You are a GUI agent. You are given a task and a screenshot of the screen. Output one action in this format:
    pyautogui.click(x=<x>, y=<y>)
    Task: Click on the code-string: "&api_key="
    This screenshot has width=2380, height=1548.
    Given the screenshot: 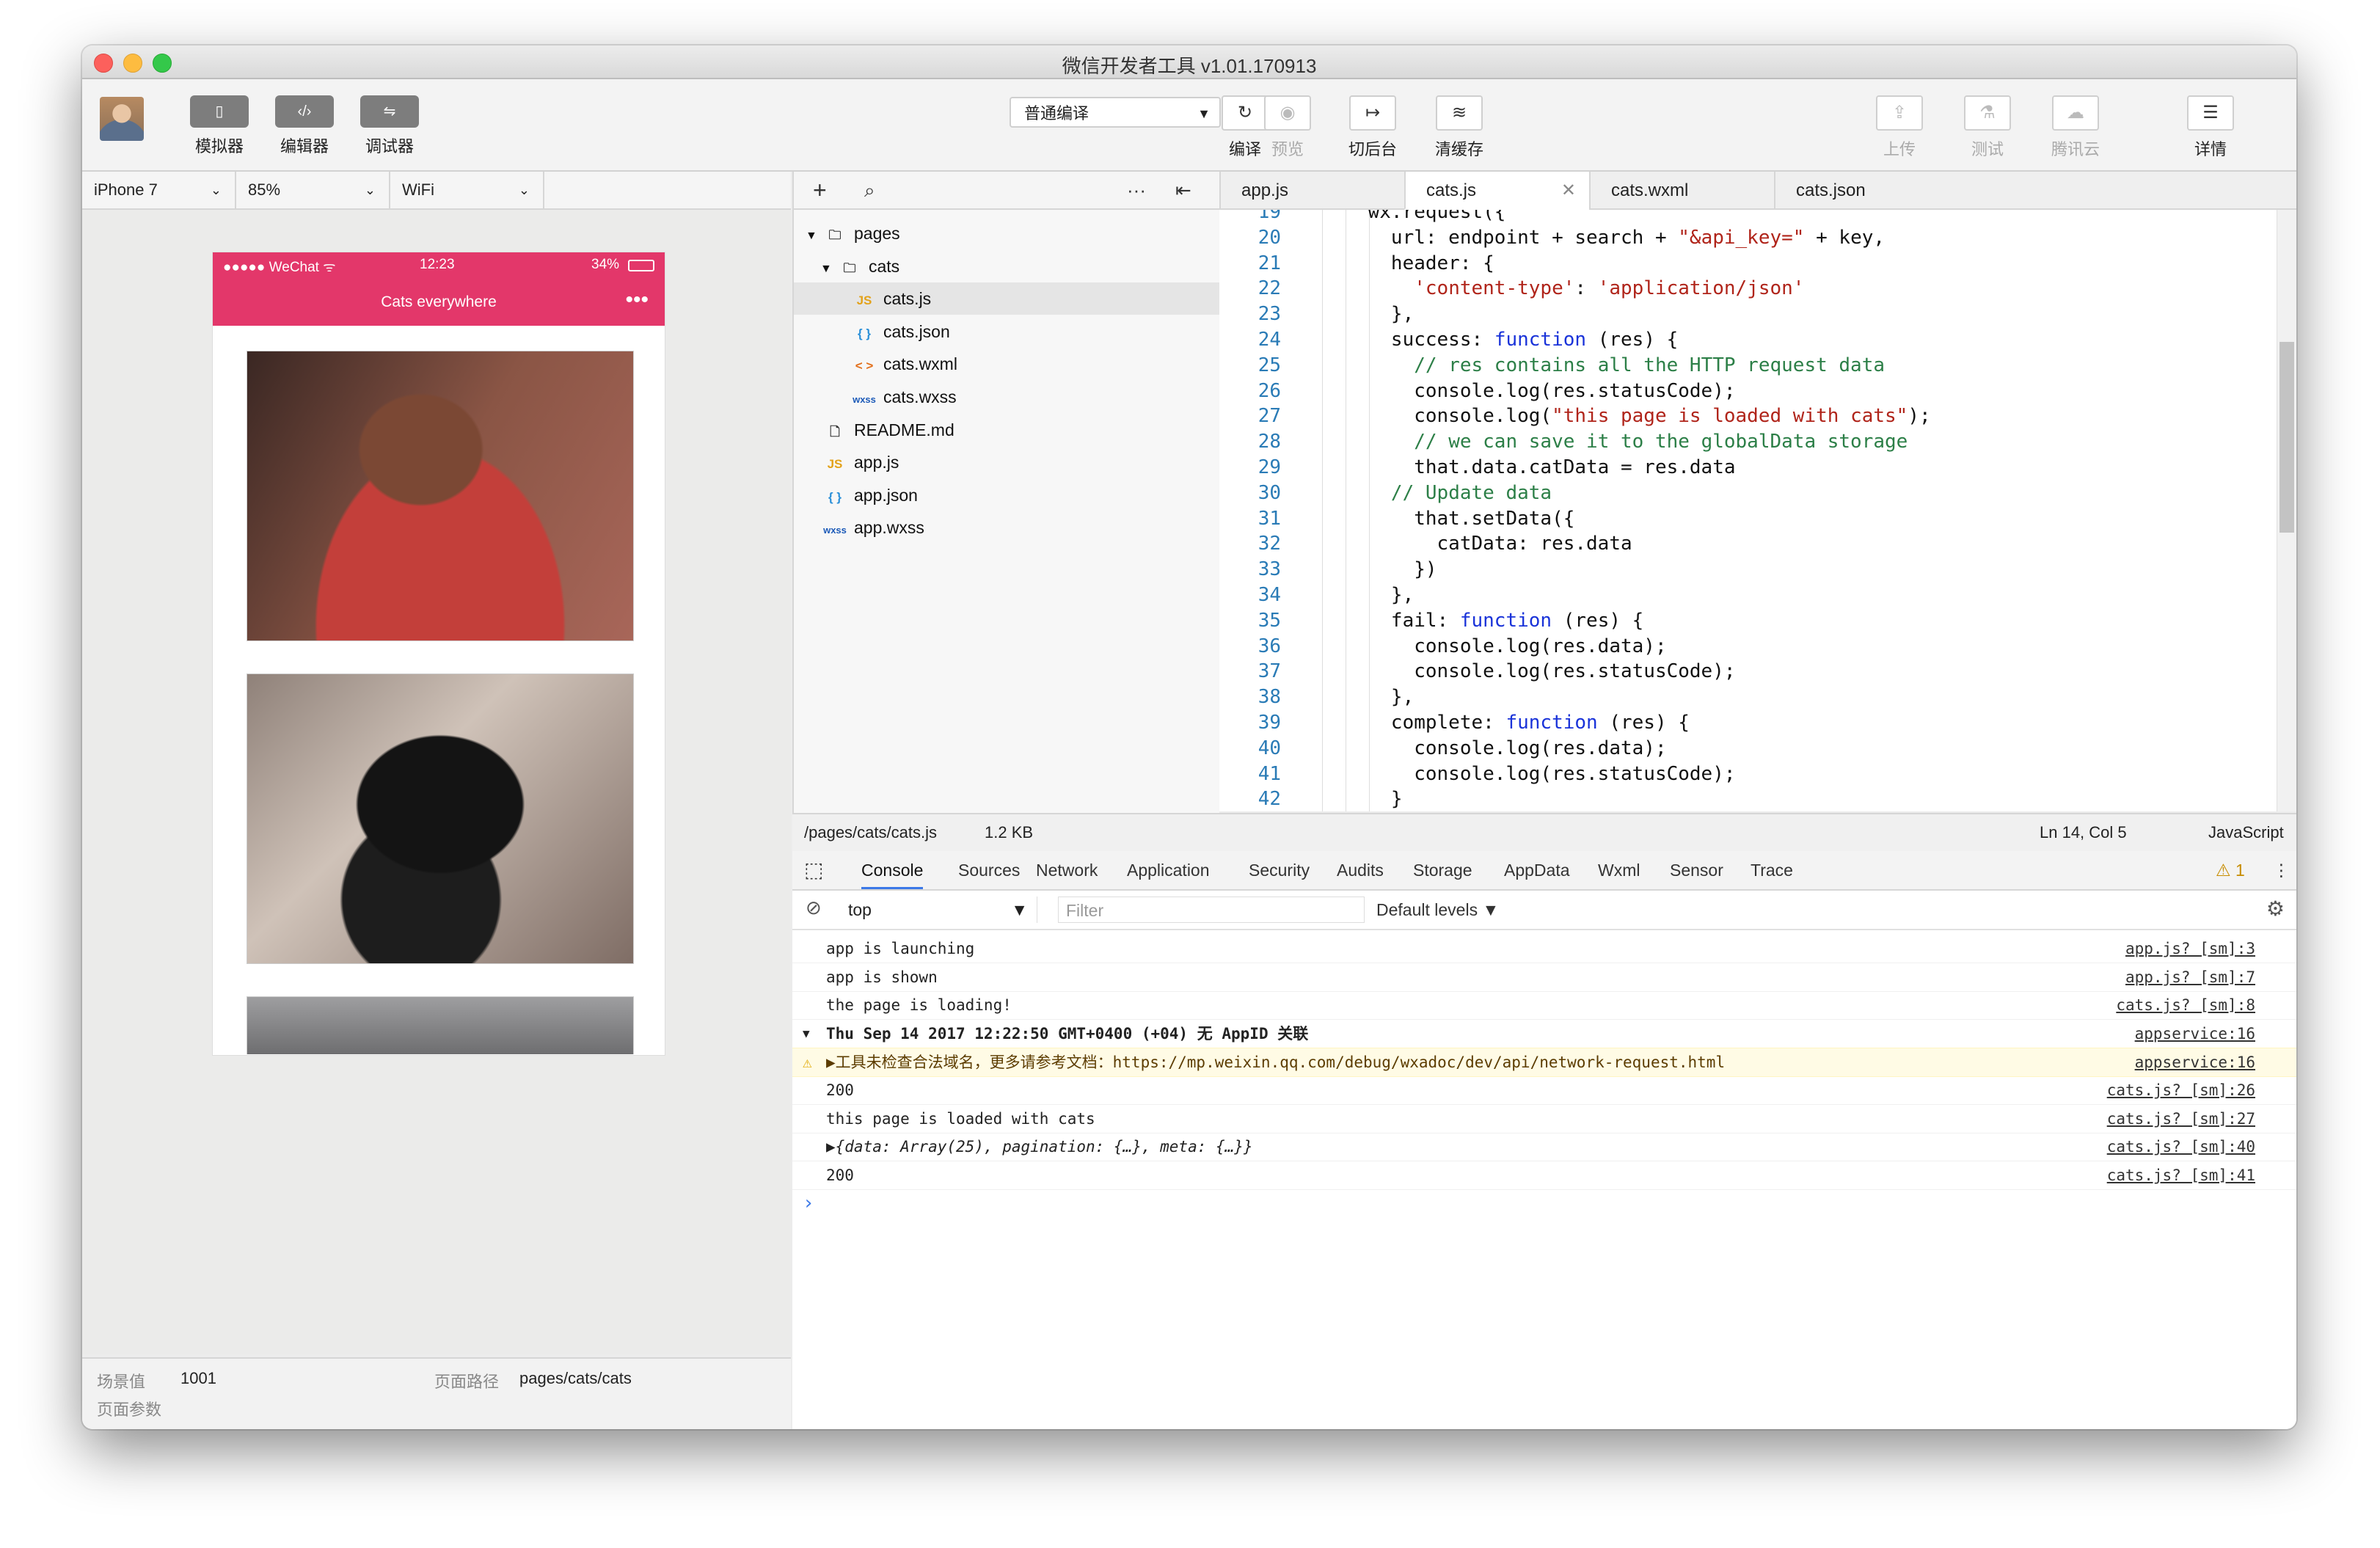 What is the action you would take?
    pyautogui.click(x=1741, y=237)
    